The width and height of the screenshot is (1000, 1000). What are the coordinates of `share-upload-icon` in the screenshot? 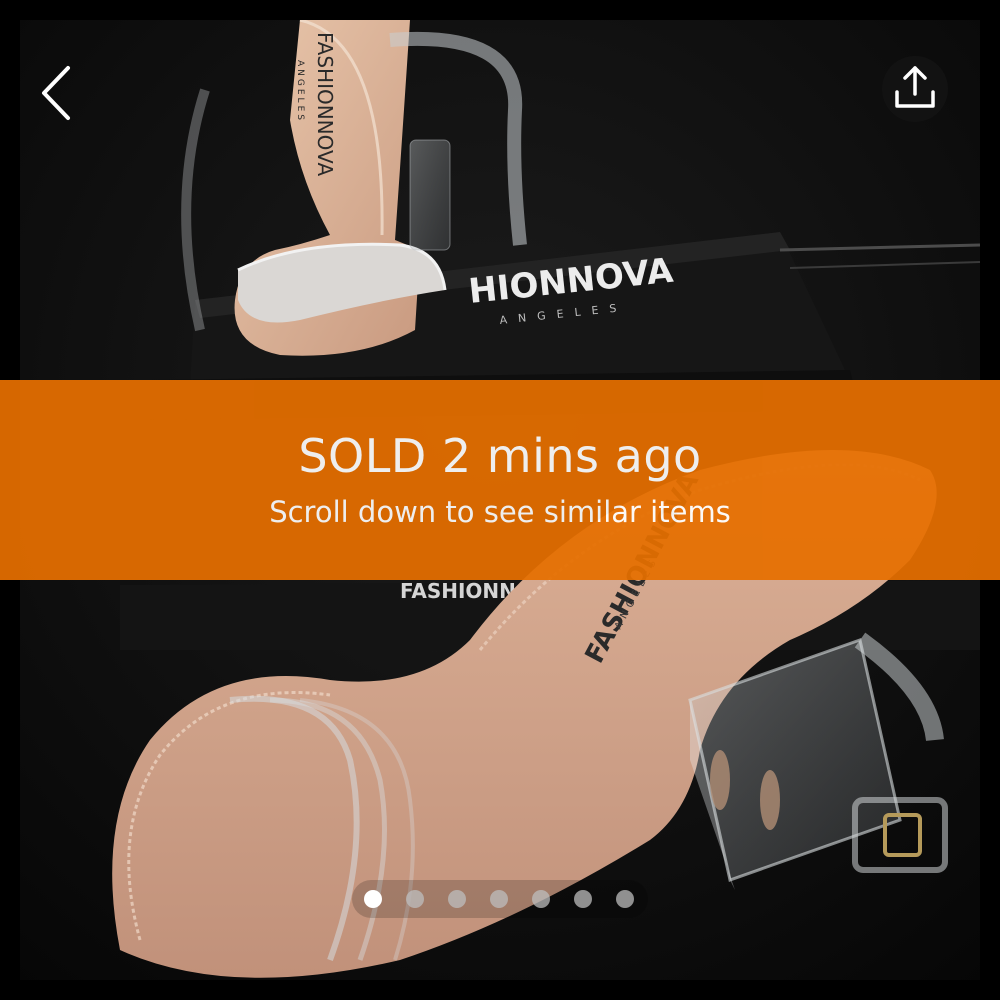 It's located at (915, 87).